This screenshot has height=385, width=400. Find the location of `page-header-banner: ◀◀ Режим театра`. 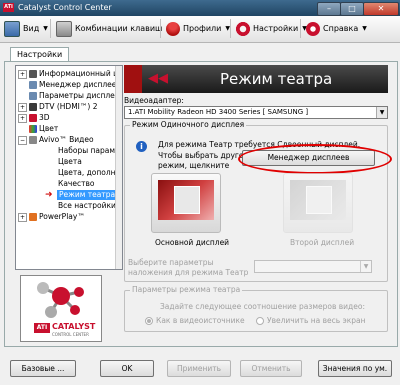

page-header-banner: ◀◀ Режим театра is located at coordinates (256, 79).